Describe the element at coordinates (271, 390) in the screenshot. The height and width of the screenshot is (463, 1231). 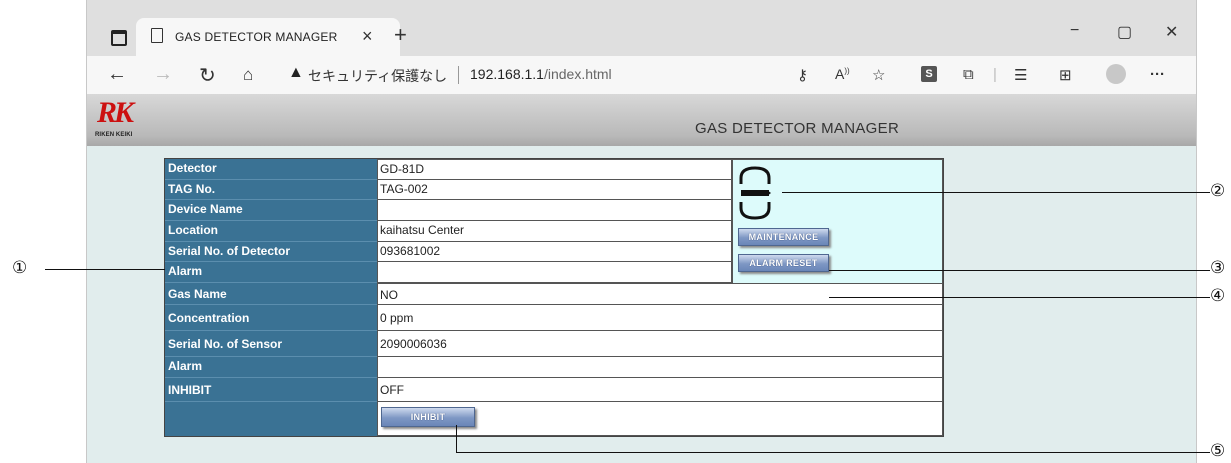
I see `label-inhibit: INHIBIT` at that location.